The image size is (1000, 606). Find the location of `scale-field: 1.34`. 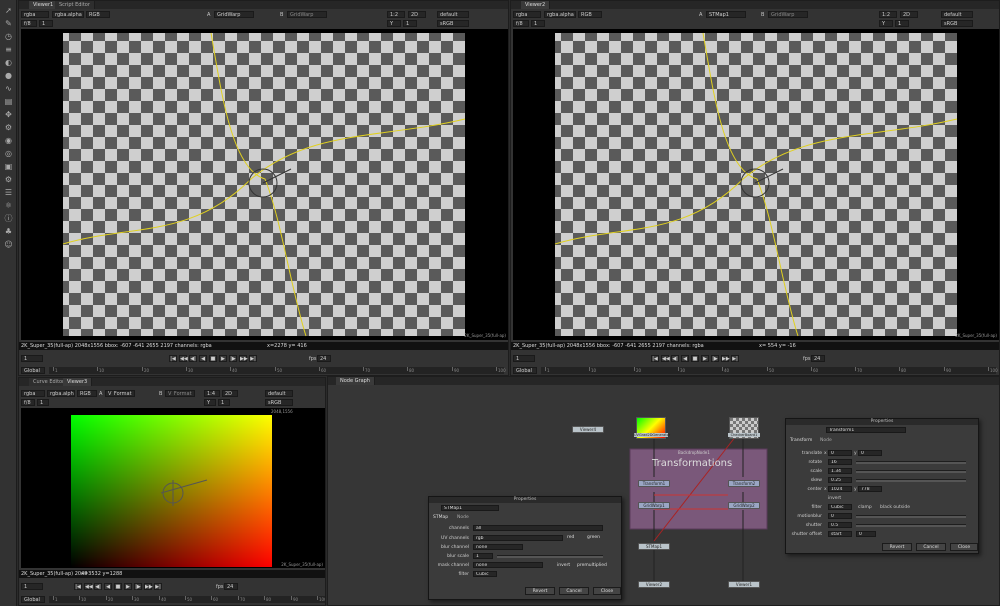

scale-field: 1.34 is located at coordinates (840, 471).